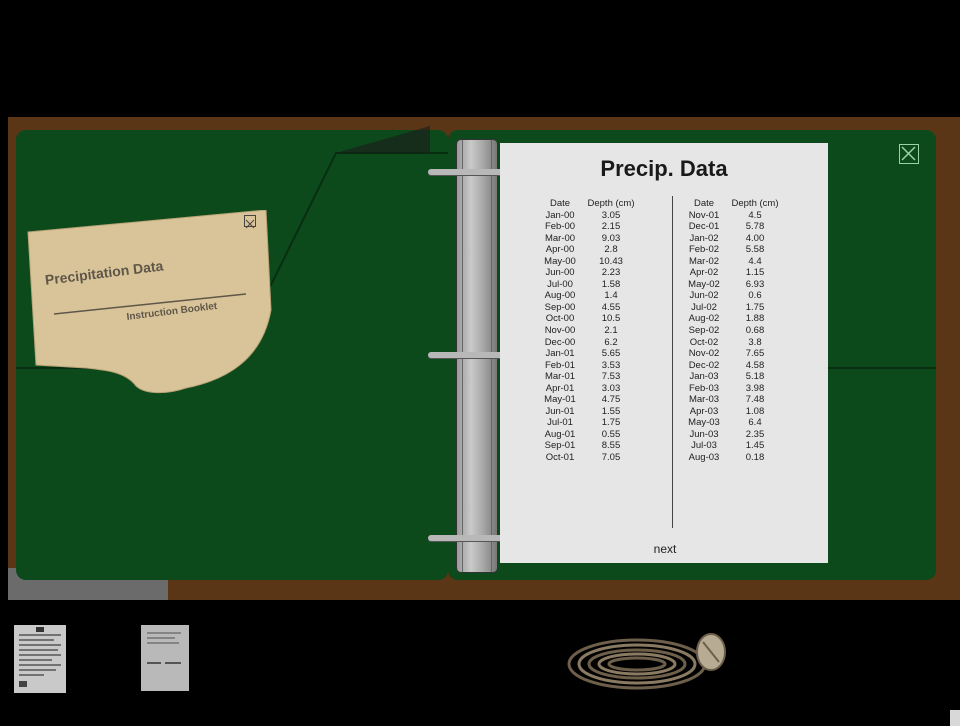 This screenshot has width=960, height=726. I want to click on cell-date: Aug-02, so click(704, 319).